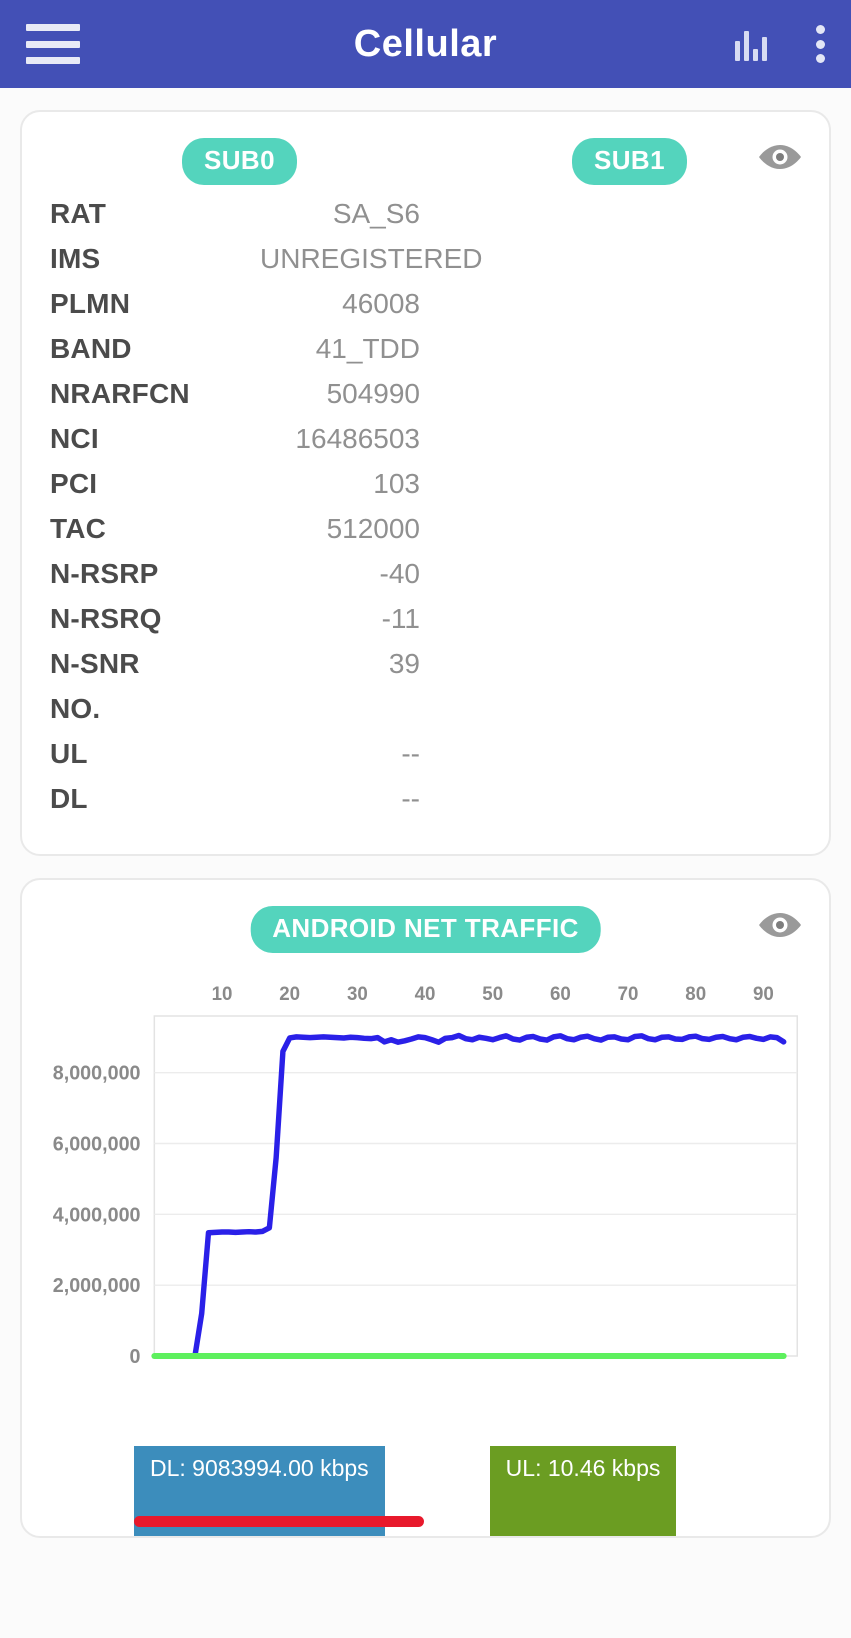 The image size is (851, 1638). What do you see at coordinates (239, 161) in the screenshot?
I see `sub0-badge: SUB0` at bounding box center [239, 161].